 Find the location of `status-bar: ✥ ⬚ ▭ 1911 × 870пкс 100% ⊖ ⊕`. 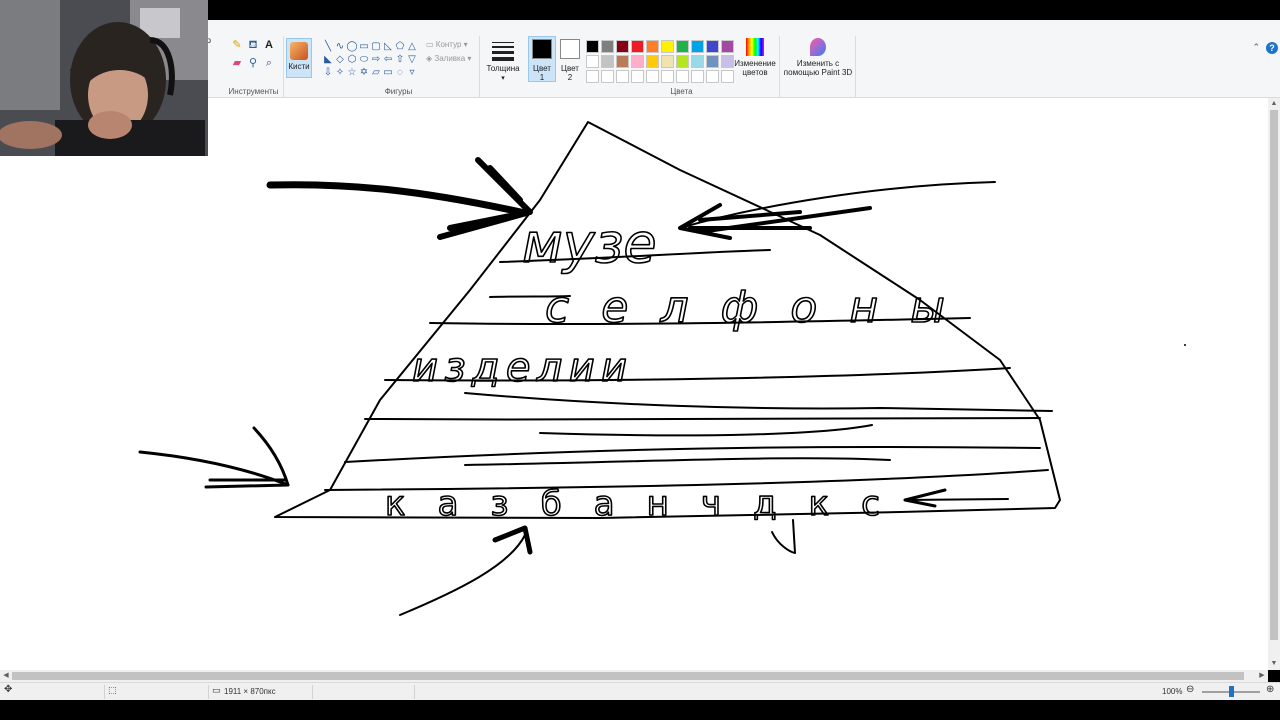

status-bar: ✥ ⬚ ▭ 1911 × 870пкс 100% ⊖ ⊕ is located at coordinates (640, 691).